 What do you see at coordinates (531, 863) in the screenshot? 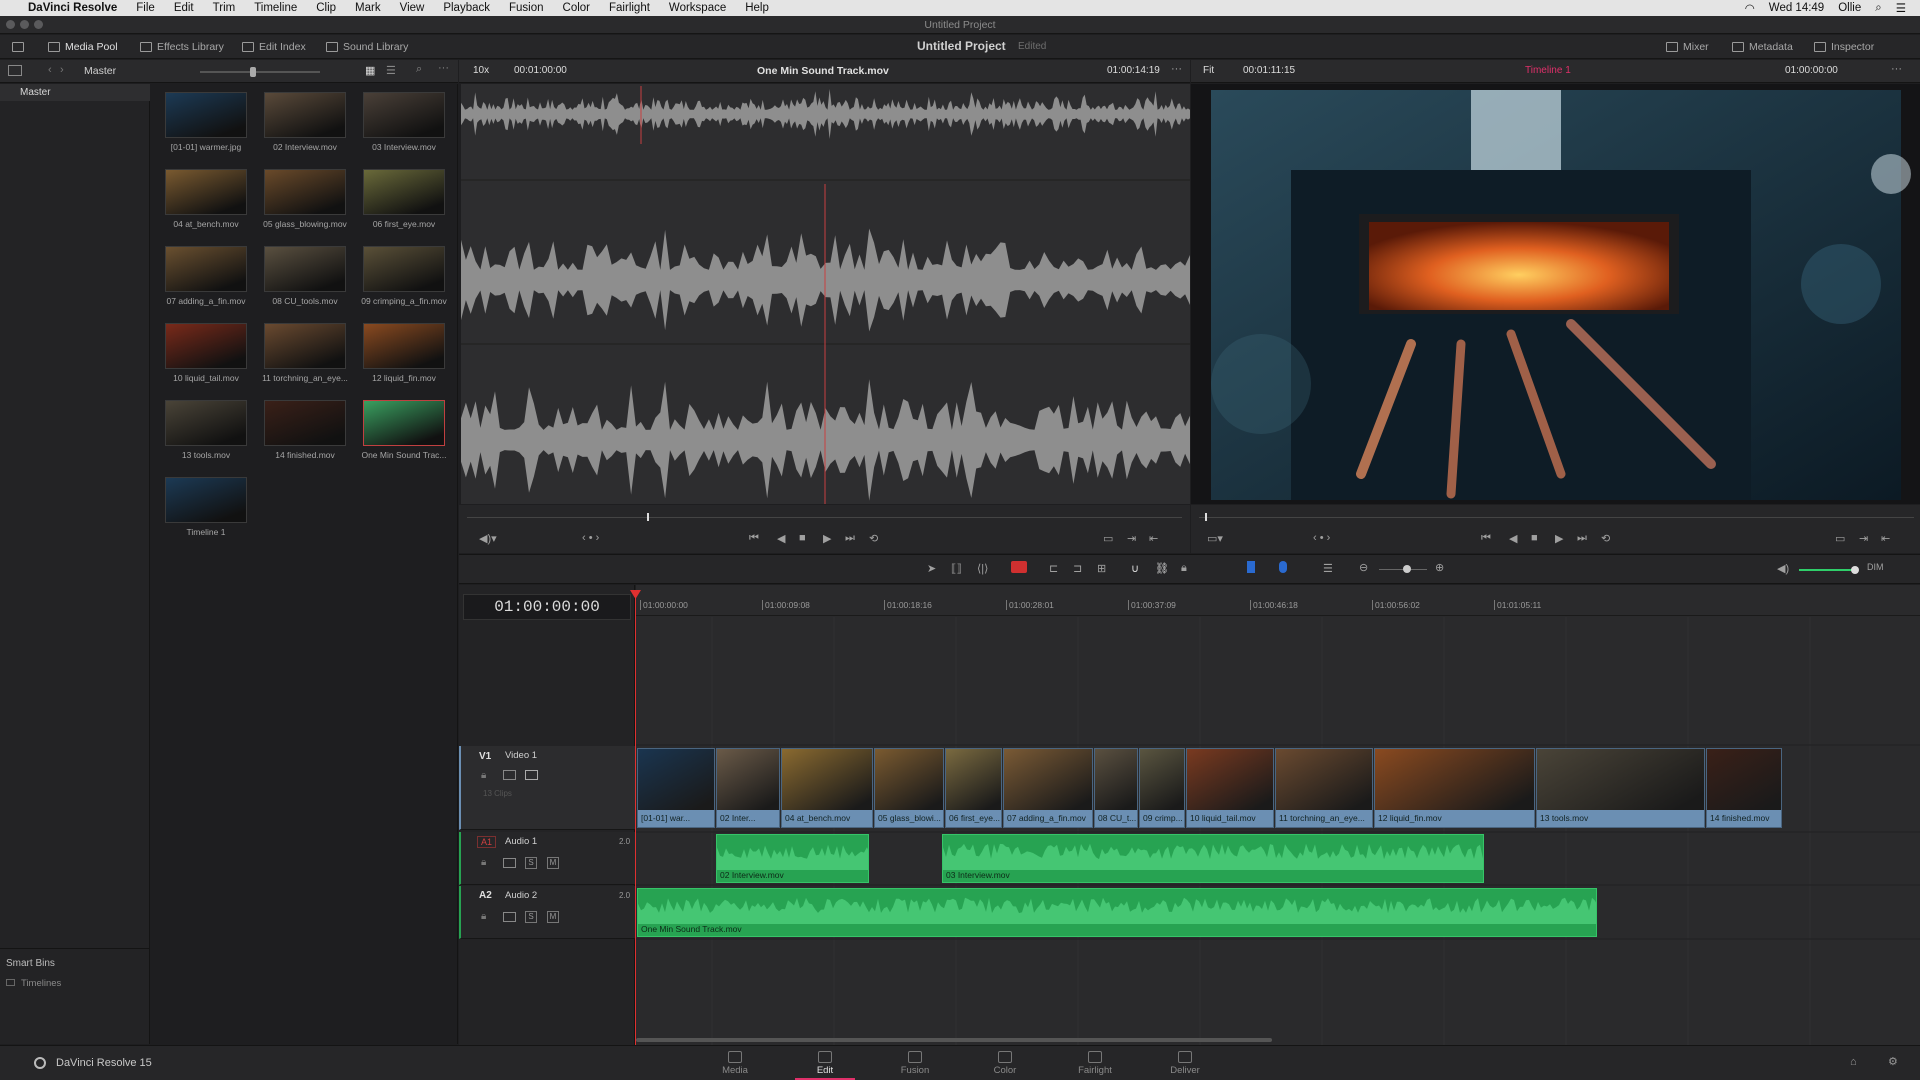
I see `solo-button: S` at bounding box center [531, 863].